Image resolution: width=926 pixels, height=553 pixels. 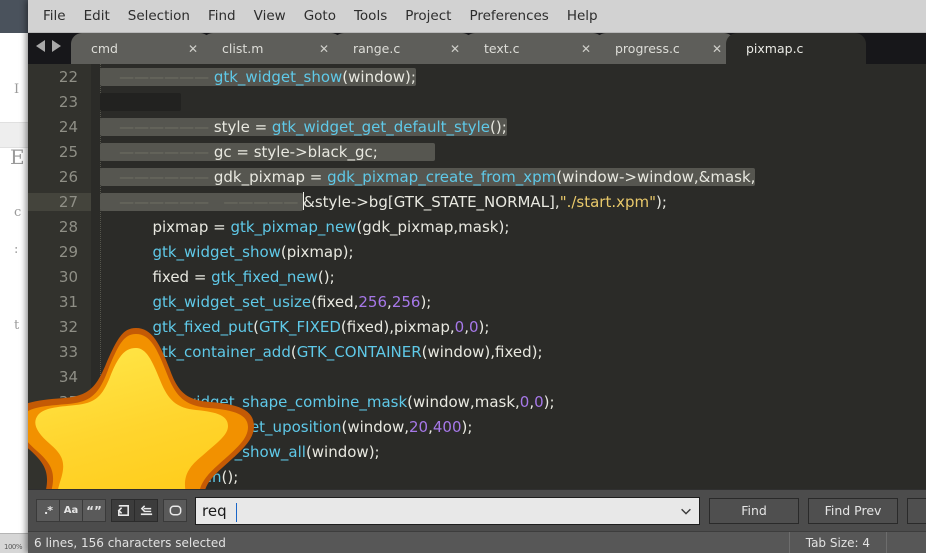 What do you see at coordinates (320, 16) in the screenshot?
I see `menu-item-goto: Goto` at bounding box center [320, 16].